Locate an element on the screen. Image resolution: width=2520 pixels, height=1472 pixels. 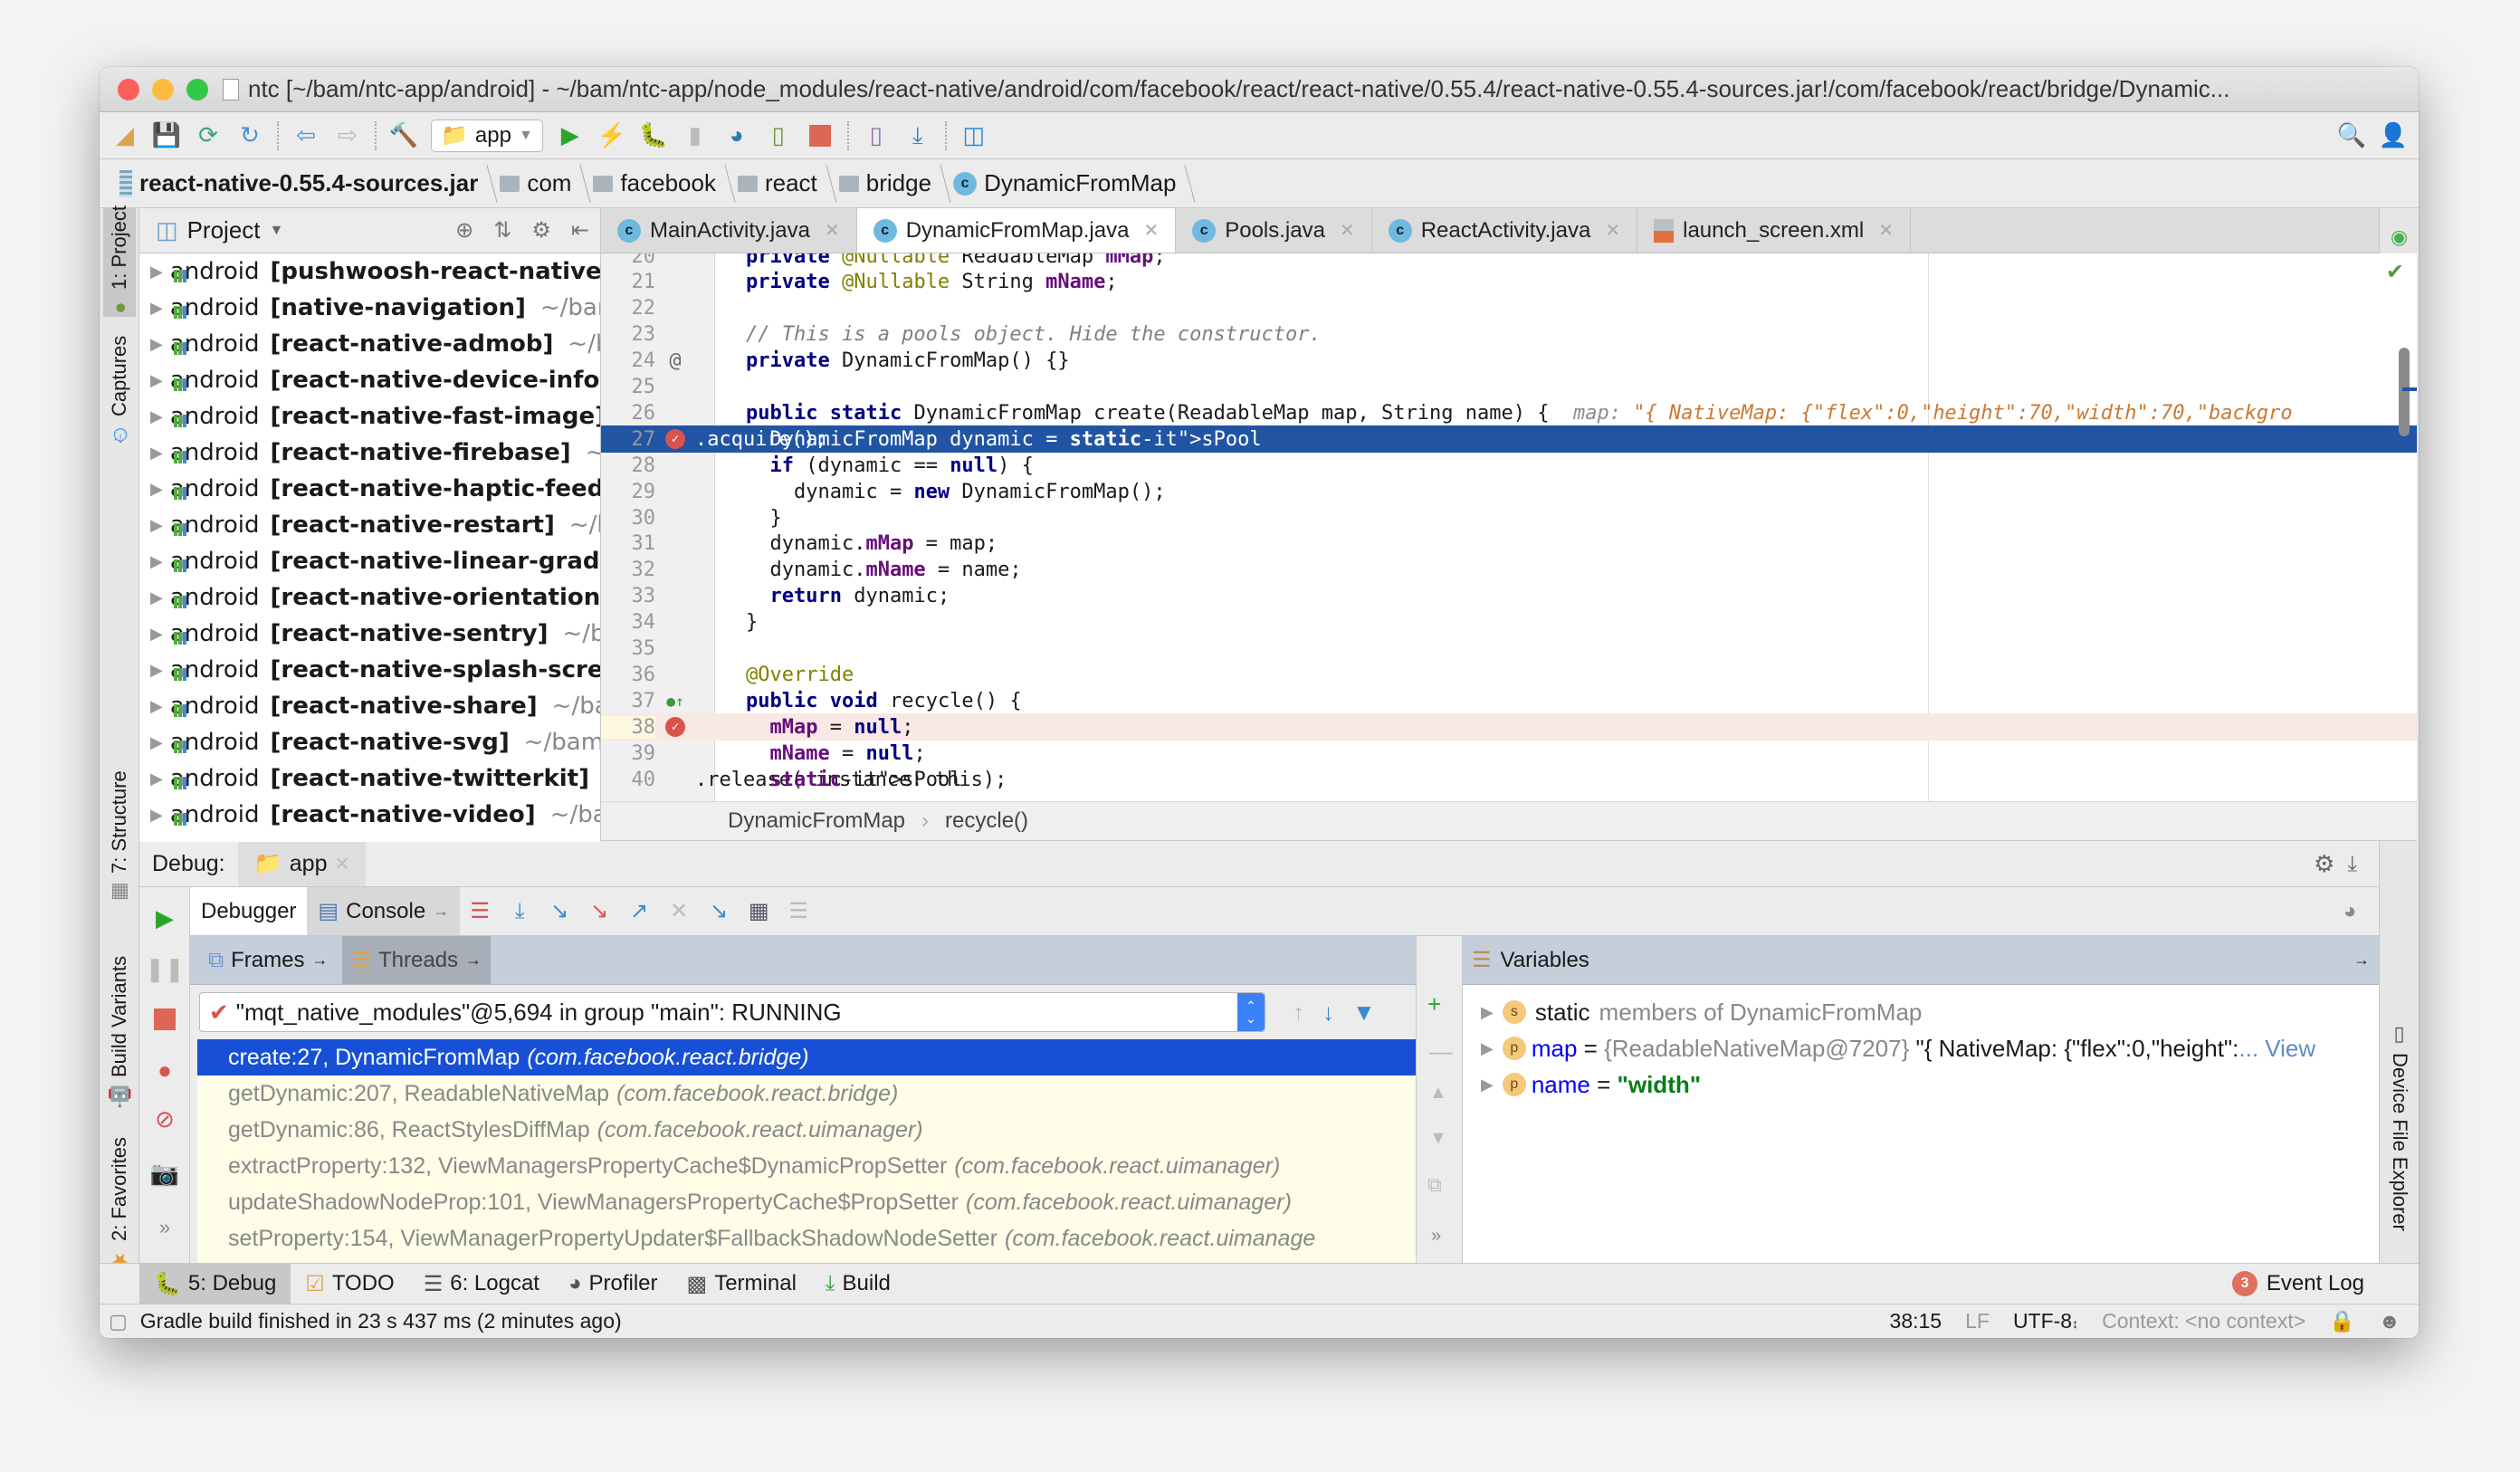
locate-icon: ⊕ is located at coordinates (464, 230).